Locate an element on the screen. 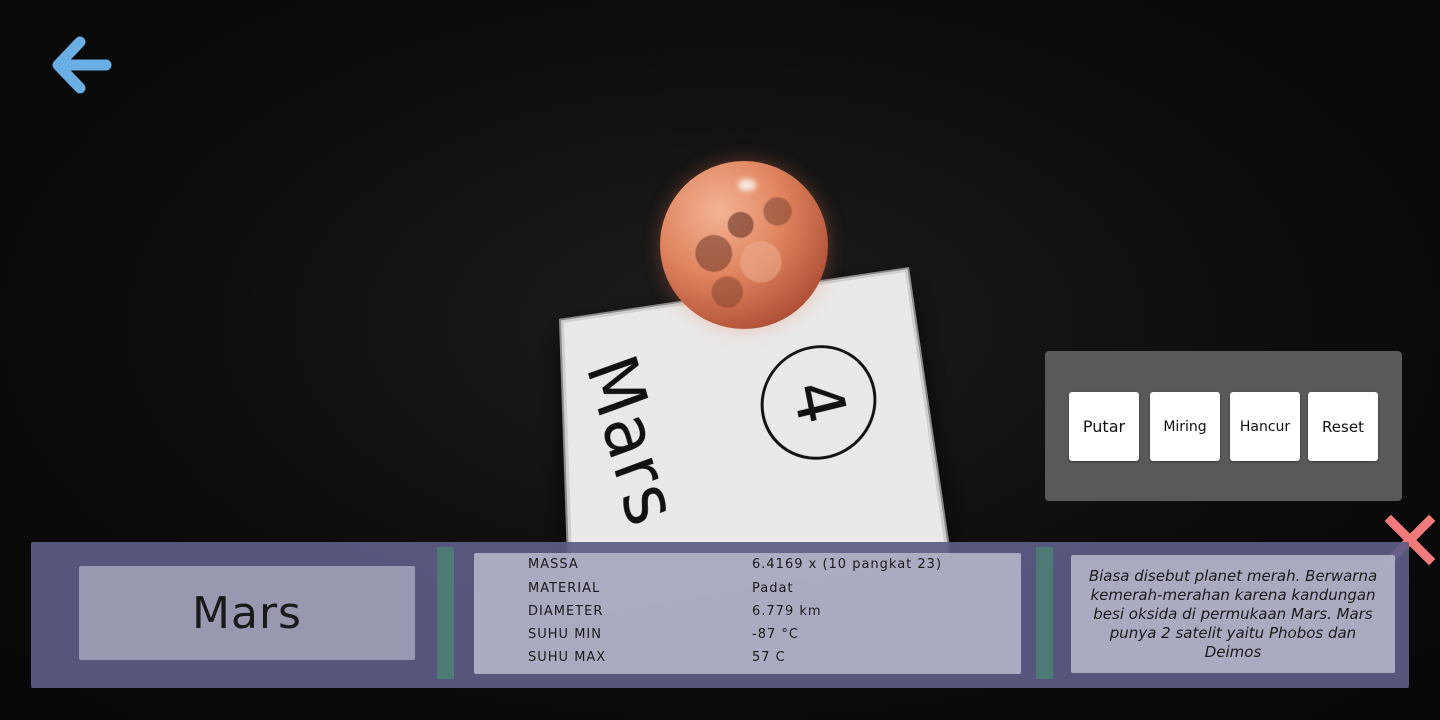  stat-label: DIAMETER is located at coordinates (566, 611).